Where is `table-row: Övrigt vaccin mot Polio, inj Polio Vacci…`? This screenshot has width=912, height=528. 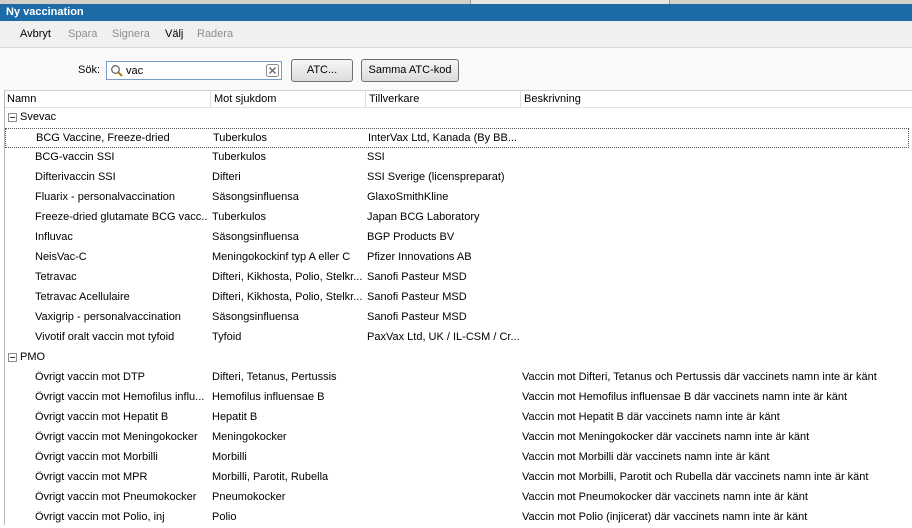 table-row: Övrigt vaccin mot Polio, inj Polio Vacci… is located at coordinates (457, 518).